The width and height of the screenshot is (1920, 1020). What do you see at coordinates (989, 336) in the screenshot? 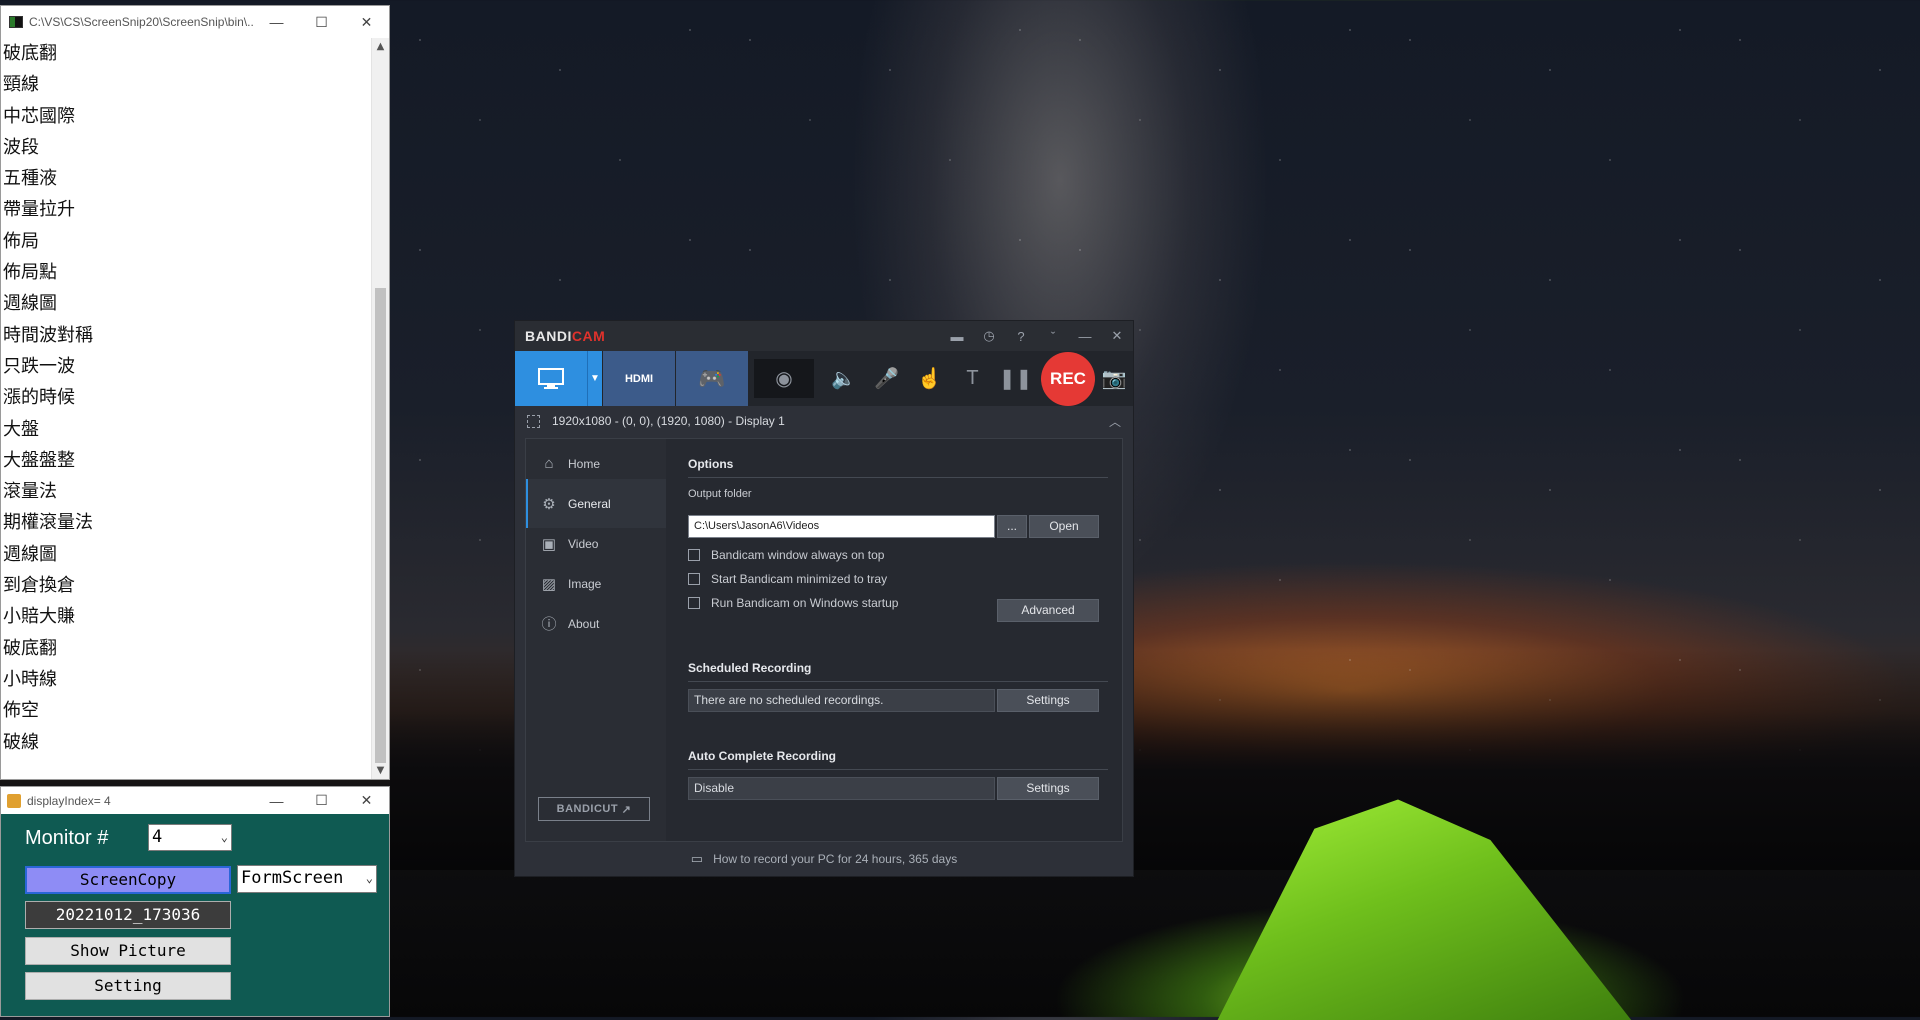
I see `clock-icon: ◷` at bounding box center [989, 336].